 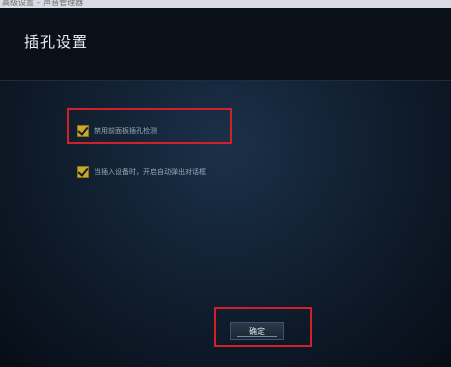 I want to click on ok-button: 确定, so click(x=257, y=331).